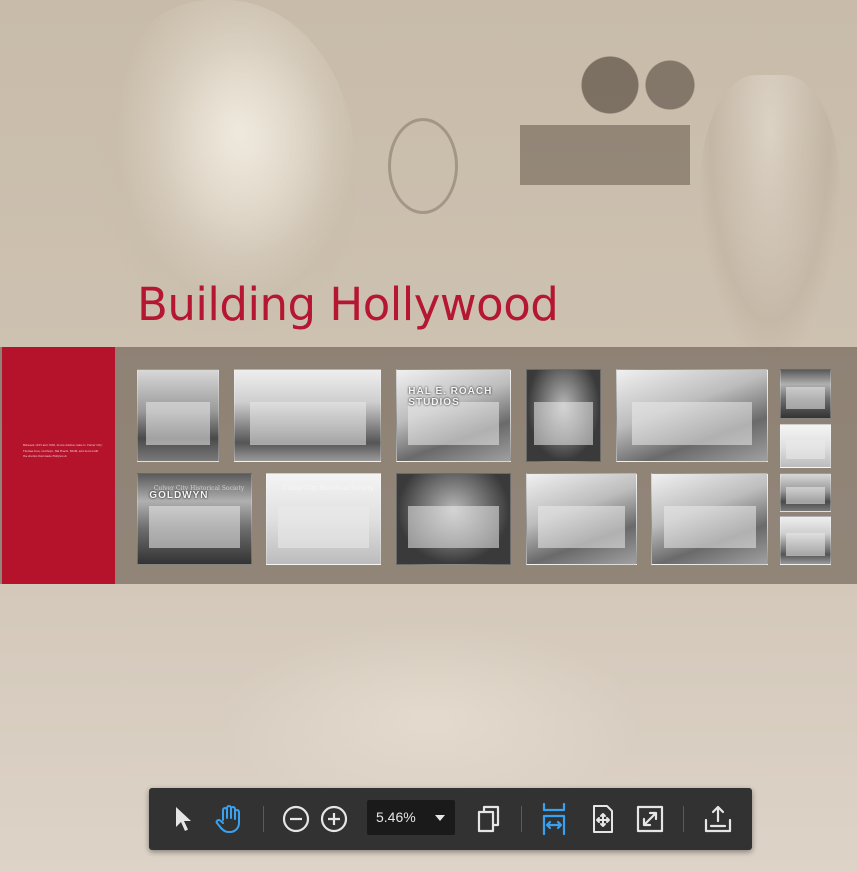 The width and height of the screenshot is (857, 871). I want to click on zoom-select: 5.46%, so click(411, 817).